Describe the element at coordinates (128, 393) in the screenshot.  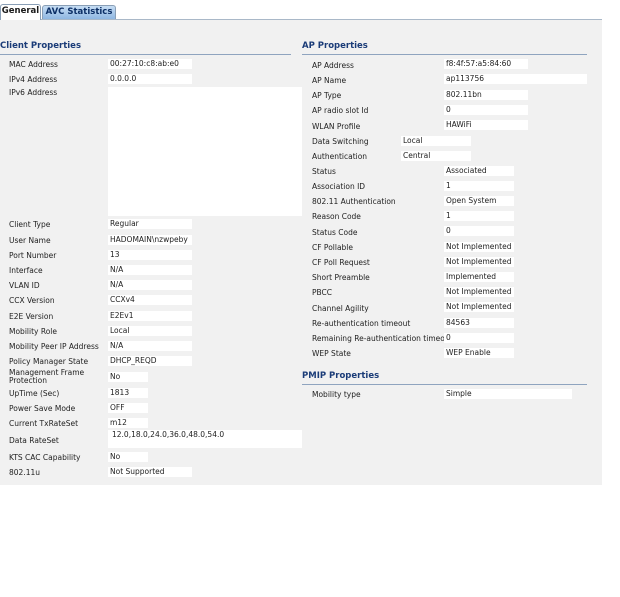
I see `uptime-value: 1813` at that location.